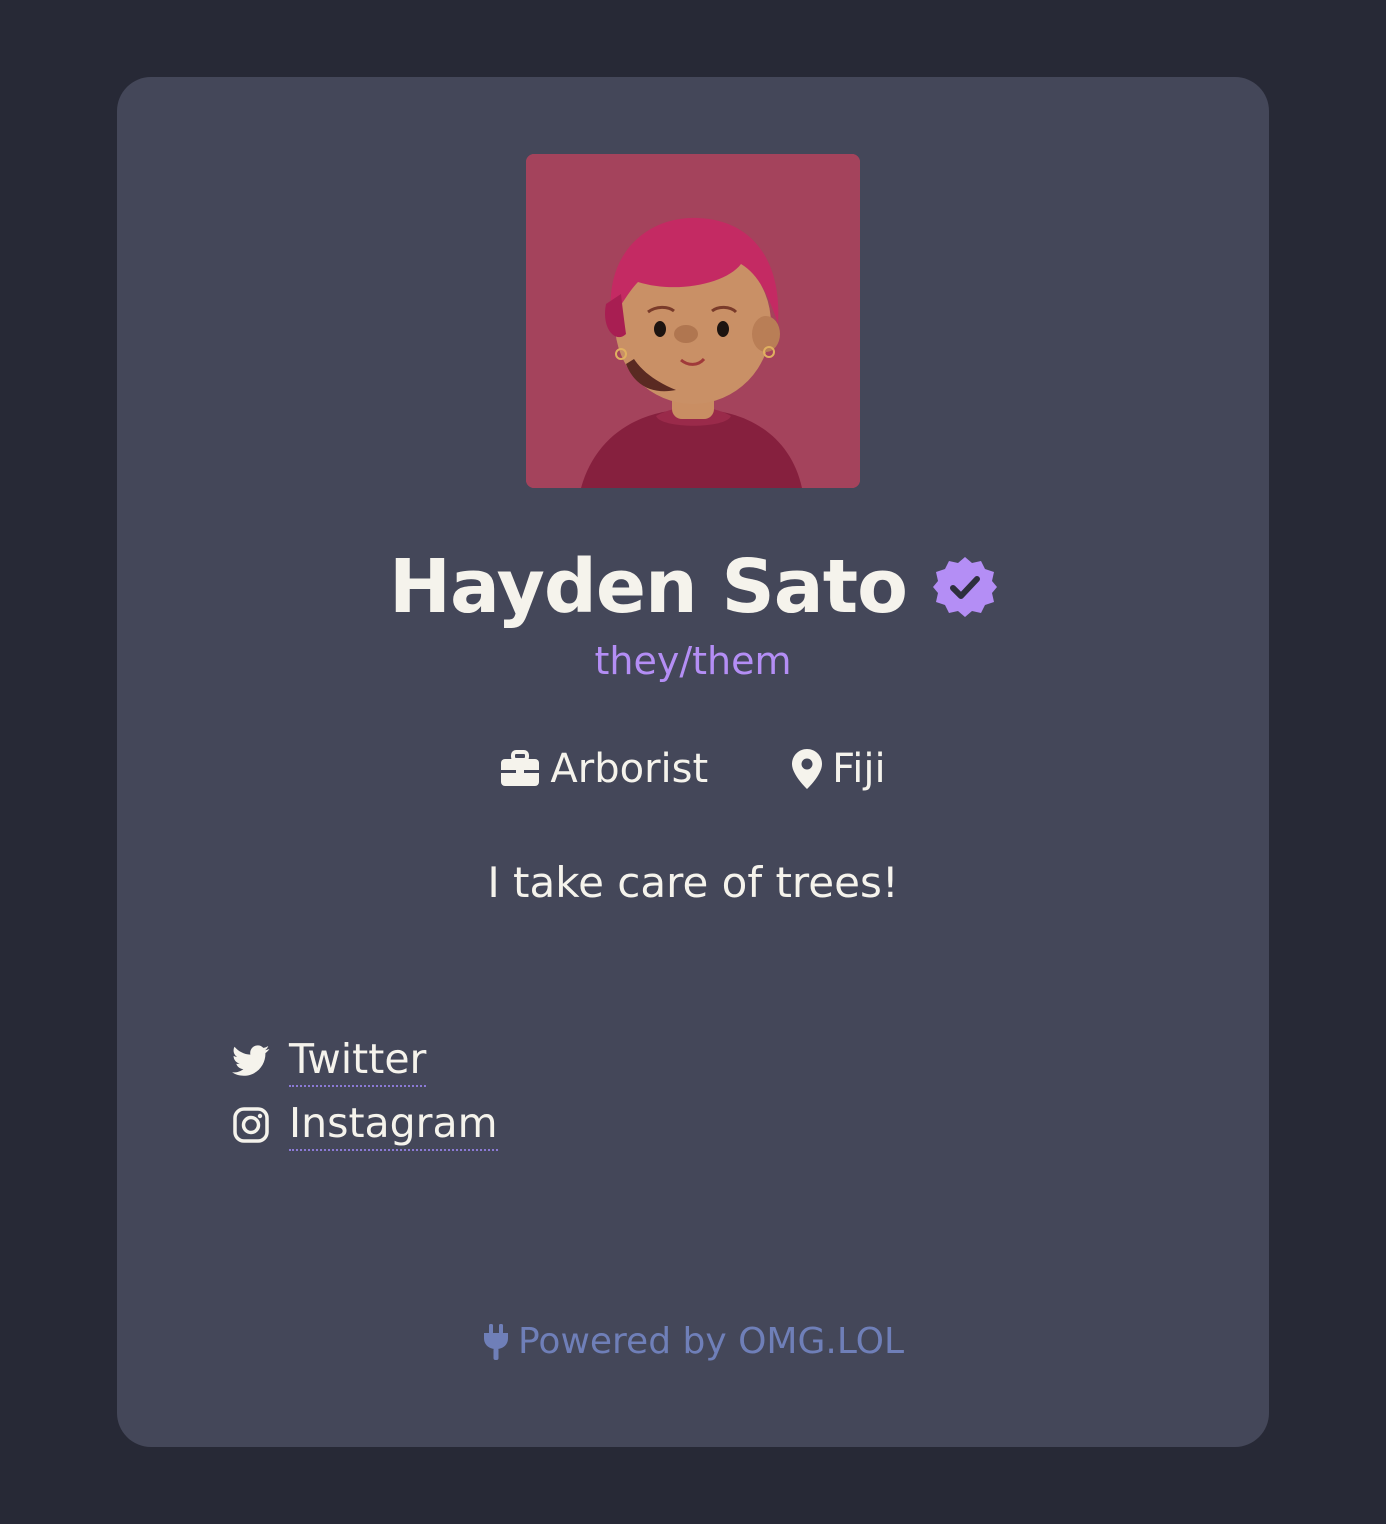  What do you see at coordinates (693, 661) in the screenshot?
I see `pronouns: they/them` at bounding box center [693, 661].